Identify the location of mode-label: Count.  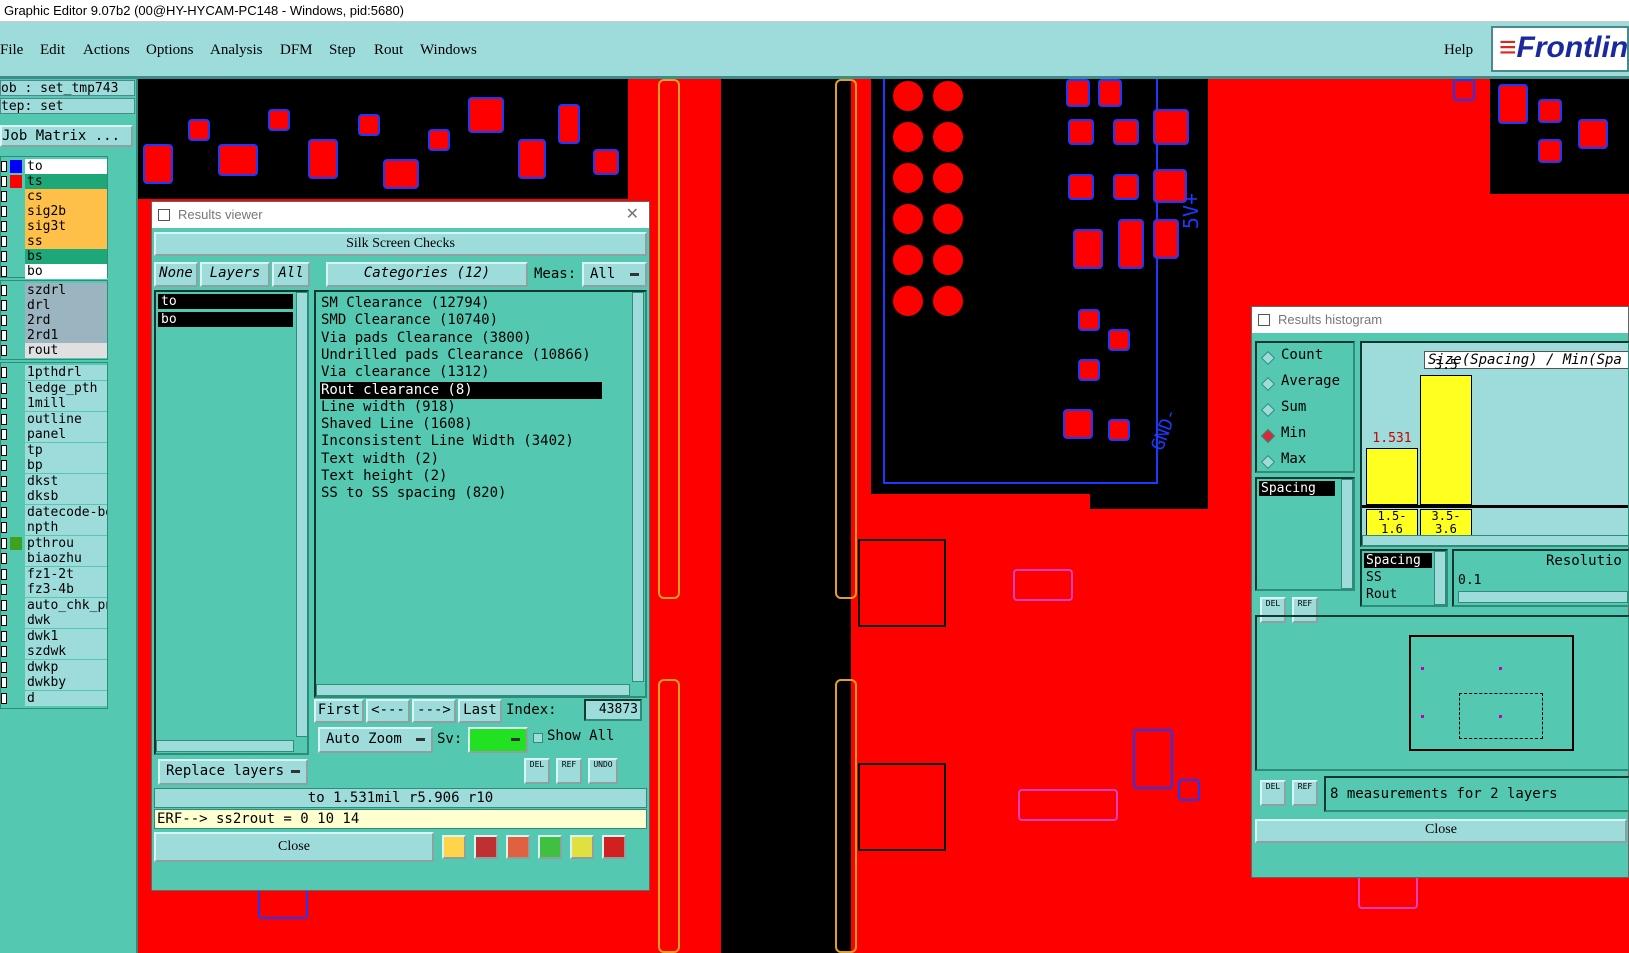
(1302, 355).